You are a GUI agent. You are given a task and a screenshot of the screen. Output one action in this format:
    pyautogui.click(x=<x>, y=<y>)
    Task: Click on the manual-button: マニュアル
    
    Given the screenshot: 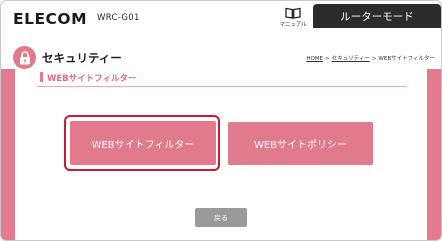 What is the action you would take?
    pyautogui.click(x=293, y=18)
    